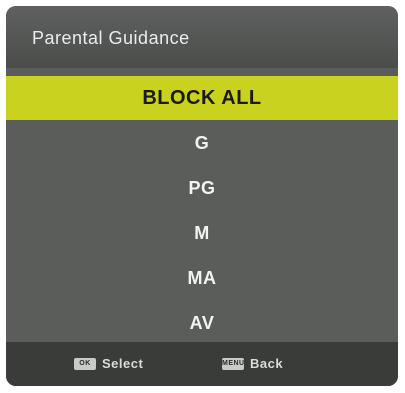 This screenshot has height=393, width=405. What do you see at coordinates (233, 363) in the screenshot?
I see `menu-key-icon: MENU` at bounding box center [233, 363].